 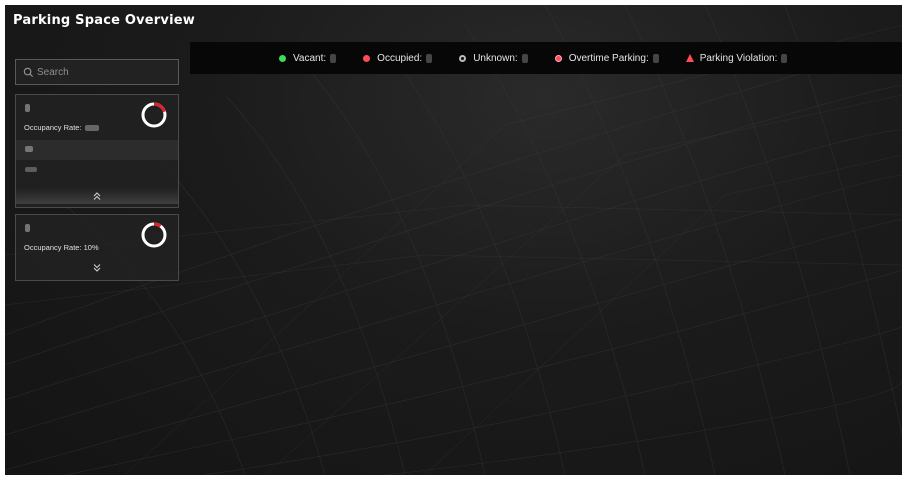 I want to click on status-overtime-label: Overtime Parking, so click(x=607, y=58).